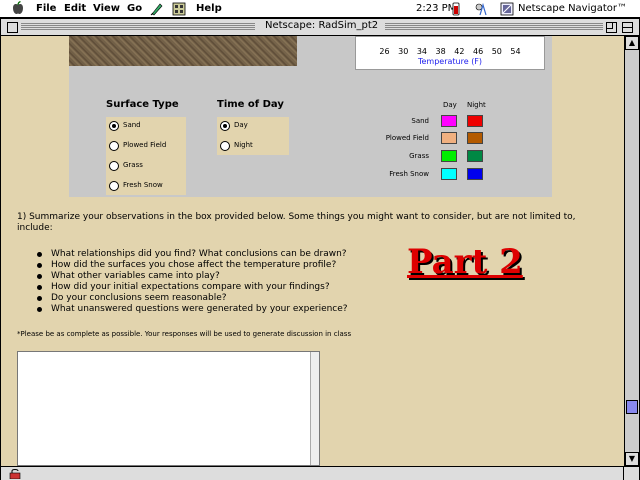 The image size is (640, 480). Describe the element at coordinates (75, 8) in the screenshot. I see `menu-edit: Edit` at that location.